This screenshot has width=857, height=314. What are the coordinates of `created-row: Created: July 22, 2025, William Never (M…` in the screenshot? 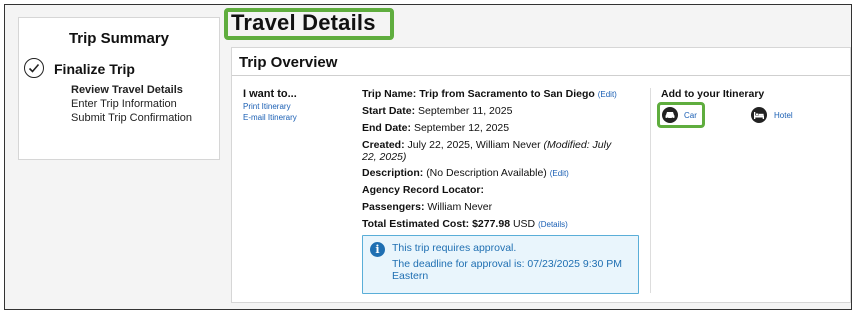 It's located at (494, 151).